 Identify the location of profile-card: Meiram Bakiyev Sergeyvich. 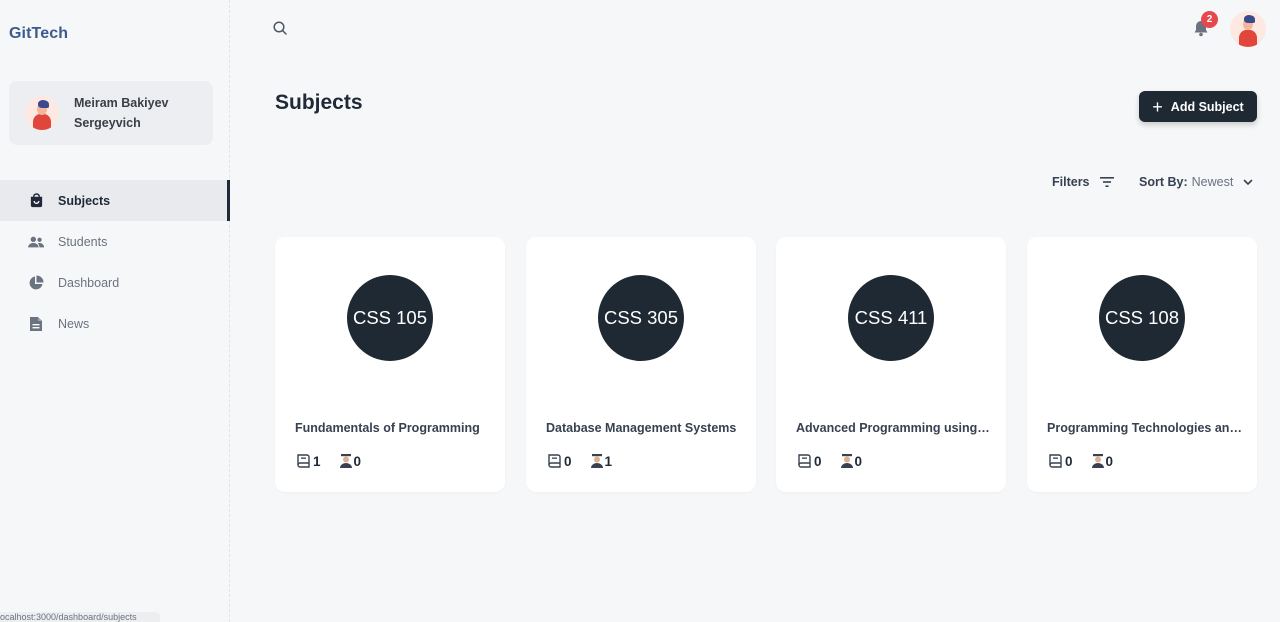
(111, 113).